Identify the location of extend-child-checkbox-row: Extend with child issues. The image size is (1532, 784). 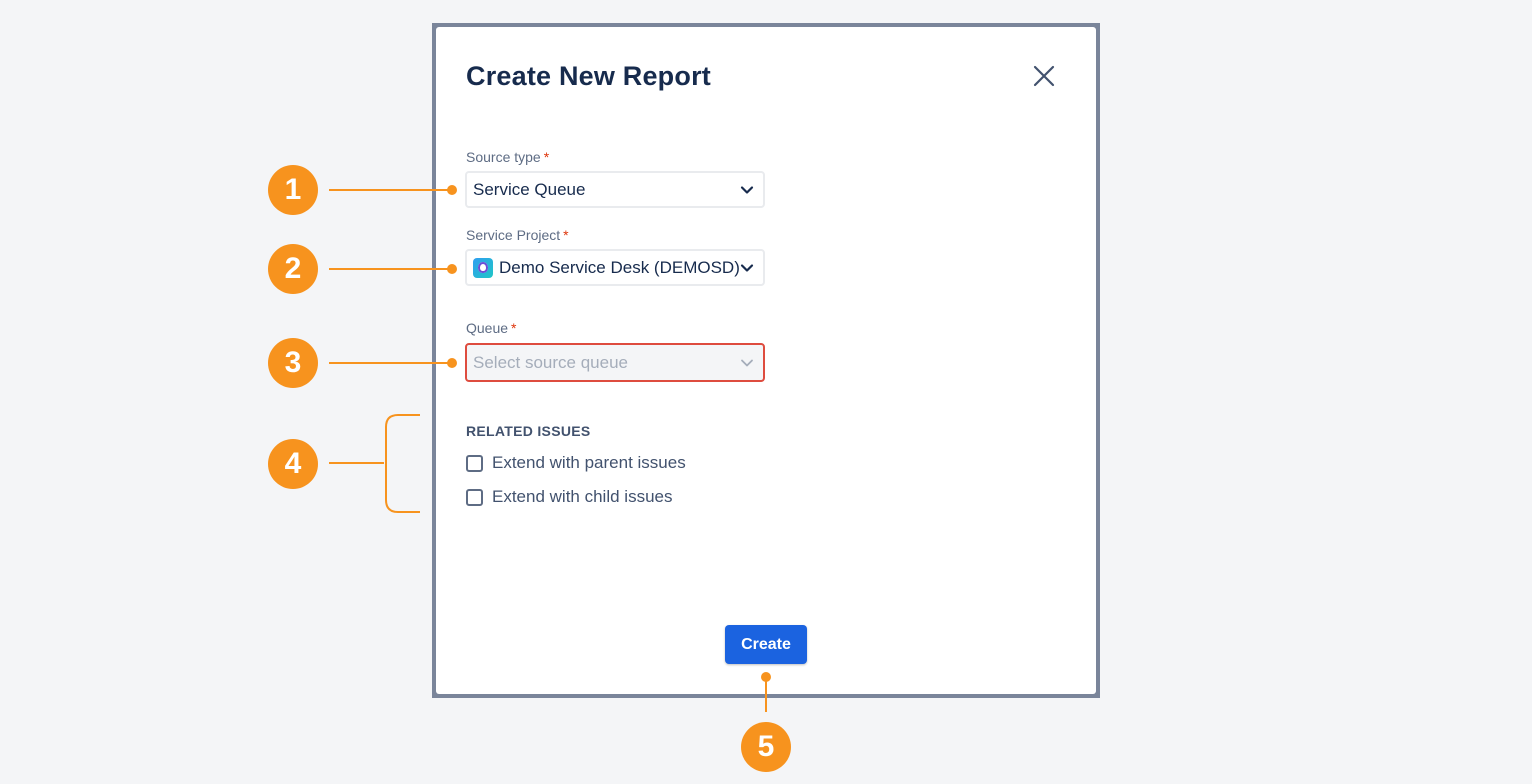
(569, 497).